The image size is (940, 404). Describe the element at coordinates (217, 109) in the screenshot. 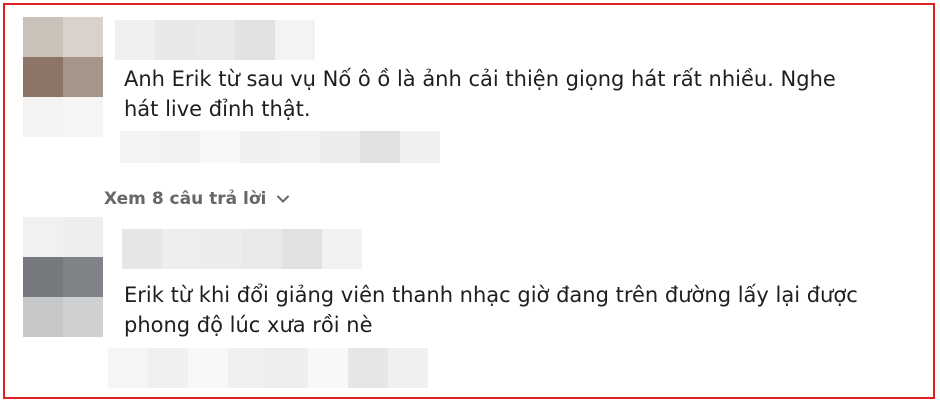

I see `comment-text-line: hát live đỉnh thật.` at that location.